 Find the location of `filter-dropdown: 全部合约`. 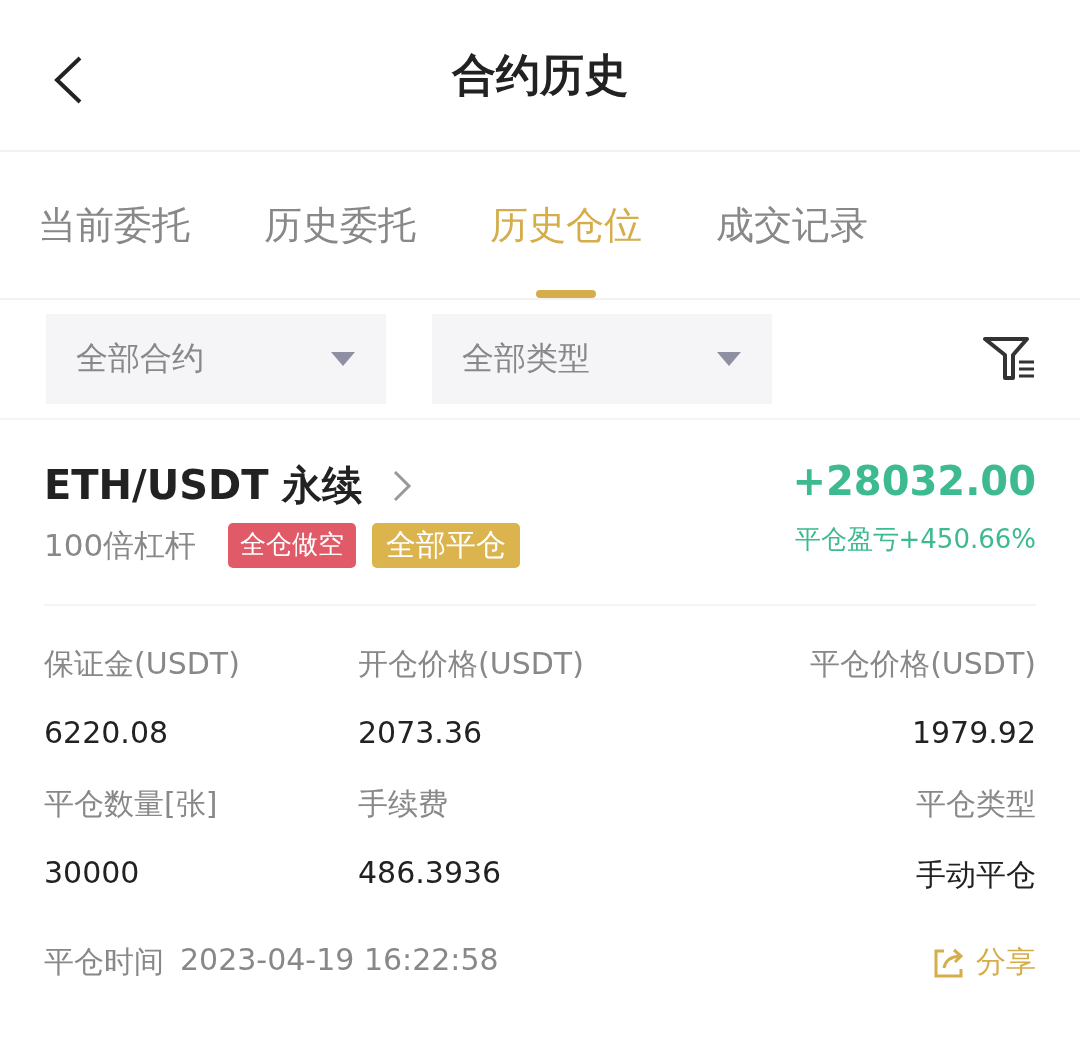

filter-dropdown: 全部合约 is located at coordinates (216, 359).